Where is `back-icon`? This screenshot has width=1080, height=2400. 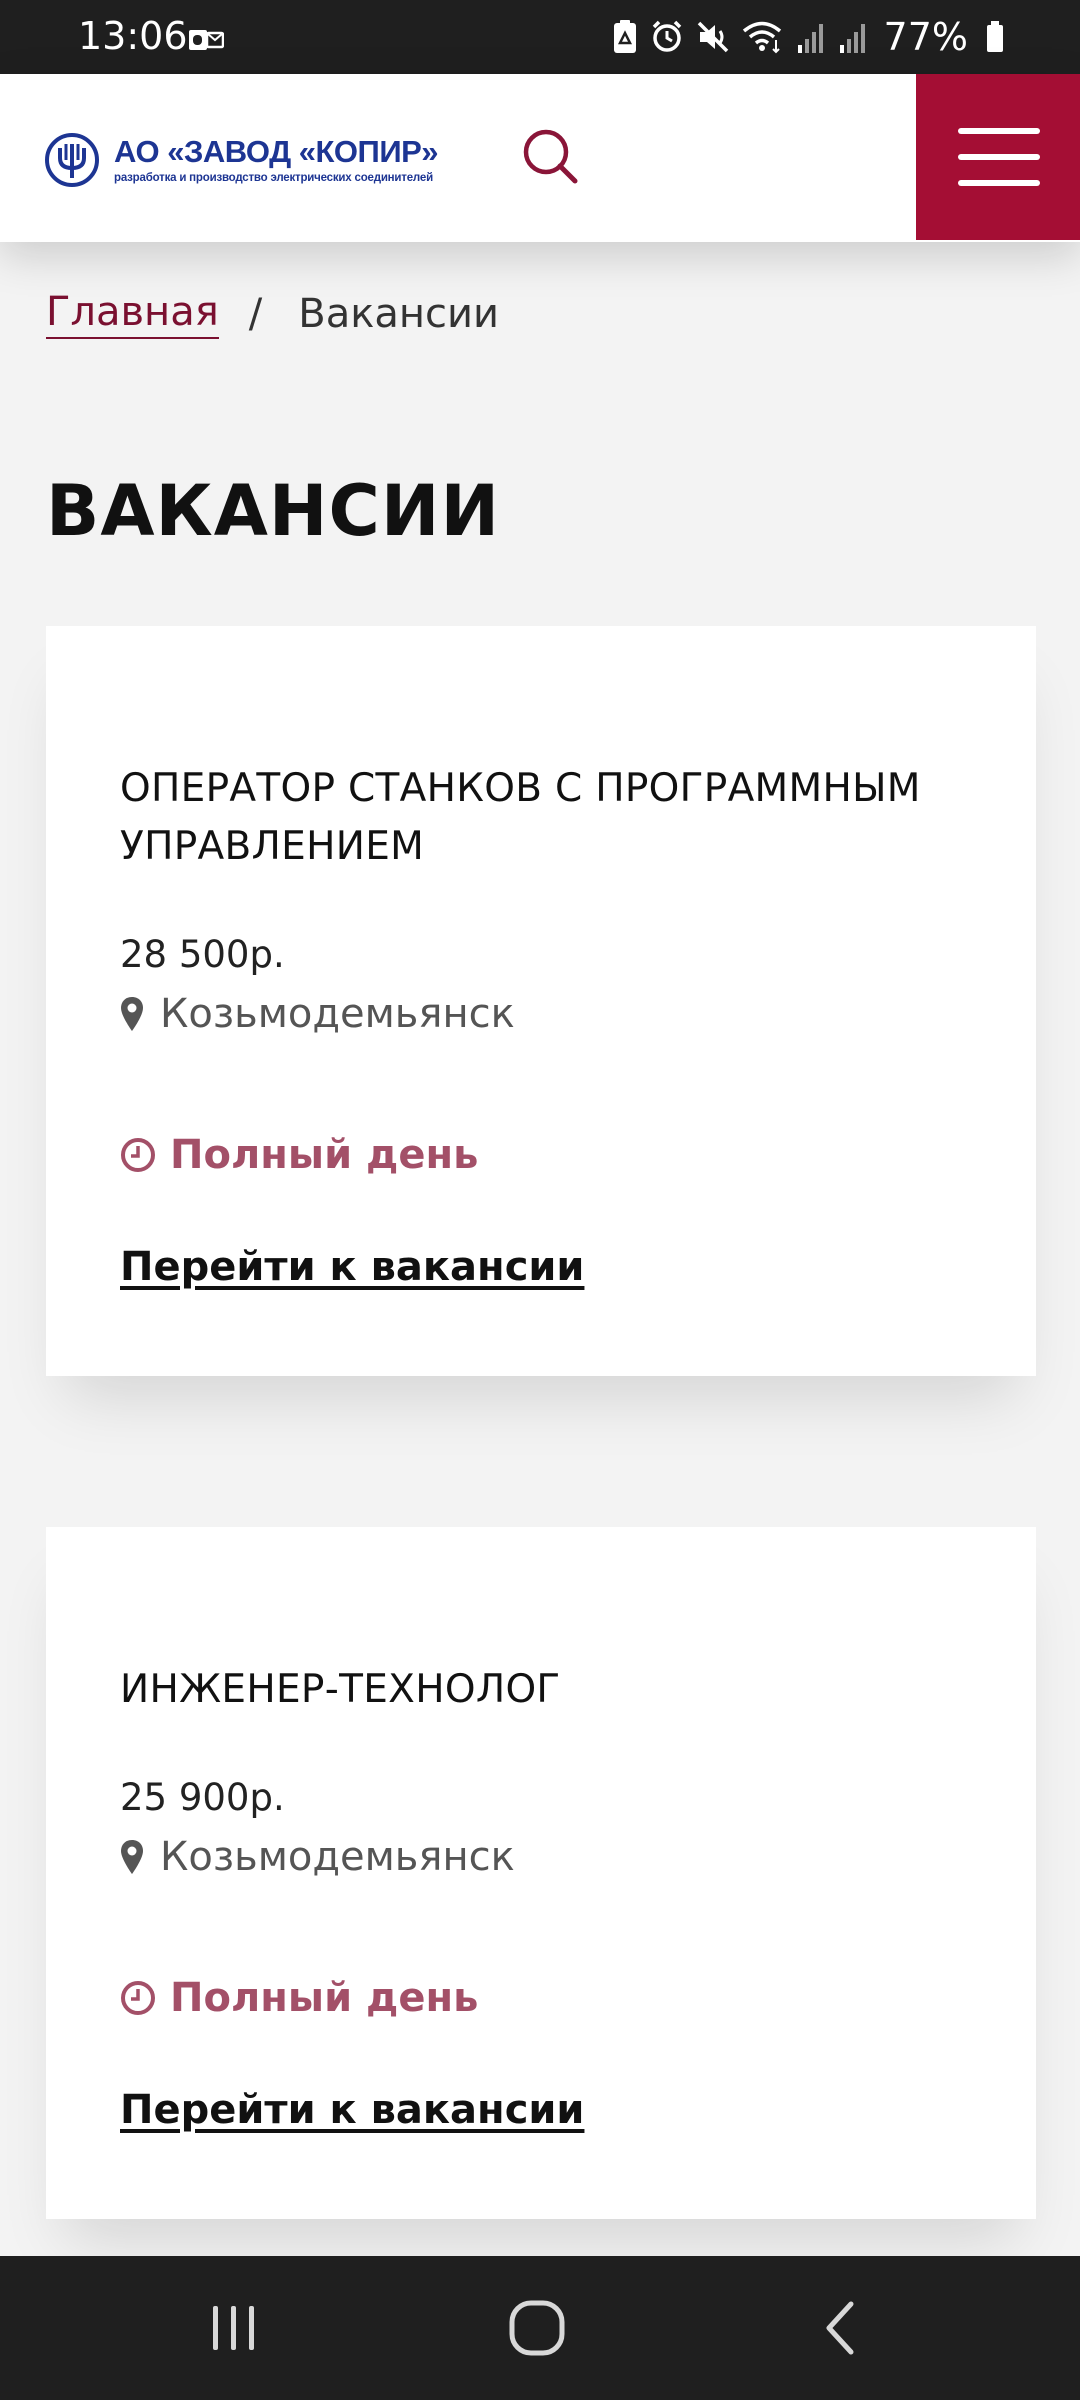 back-icon is located at coordinates (840, 2328).